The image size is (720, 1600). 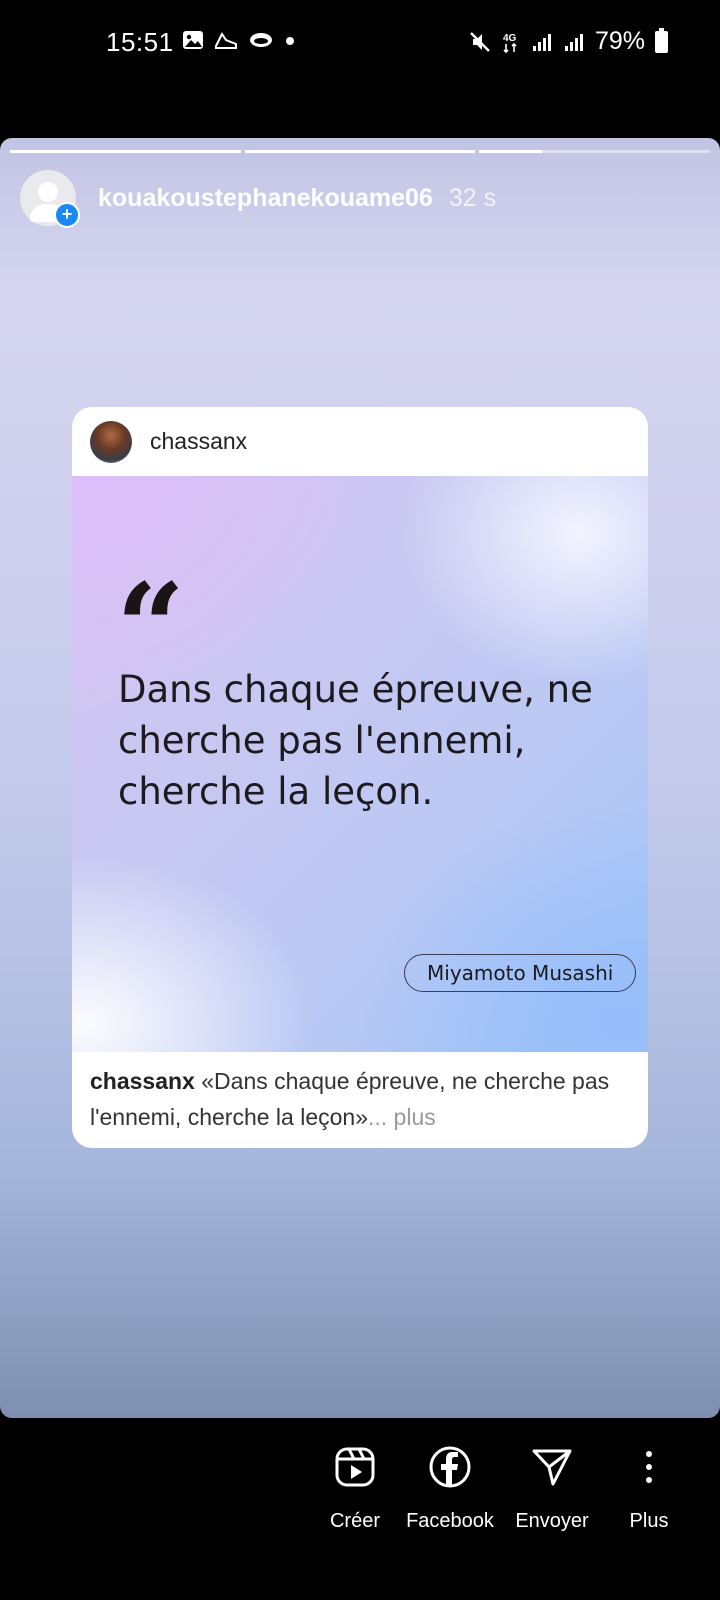 I want to click on send-label: Envoyer, so click(x=552, y=1521).